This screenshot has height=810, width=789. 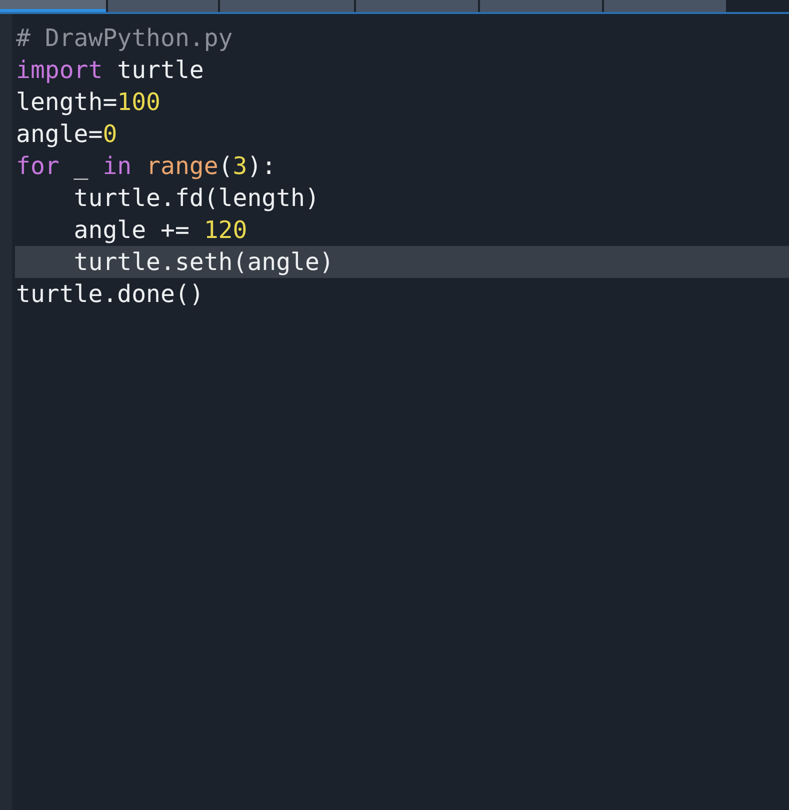 What do you see at coordinates (196, 198) in the screenshot?
I see `code-line: turtle.fd(length)` at bounding box center [196, 198].